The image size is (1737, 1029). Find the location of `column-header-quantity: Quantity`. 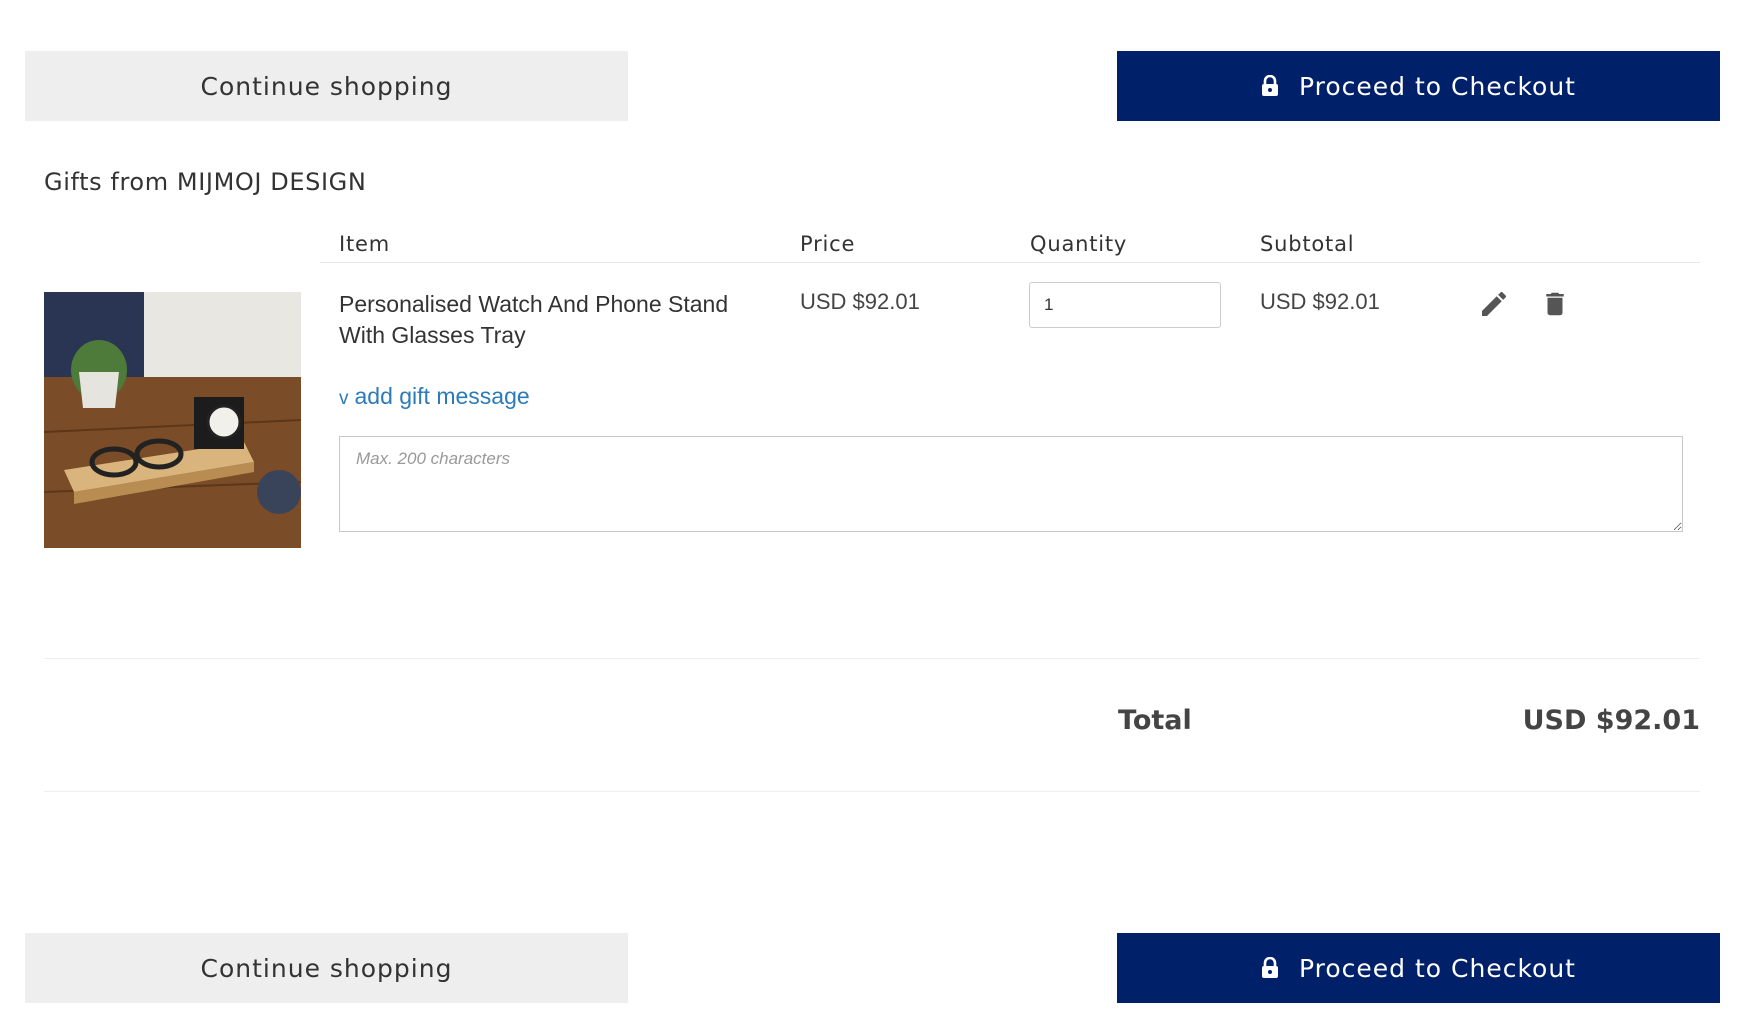

column-header-quantity: Quantity is located at coordinates (1079, 244).